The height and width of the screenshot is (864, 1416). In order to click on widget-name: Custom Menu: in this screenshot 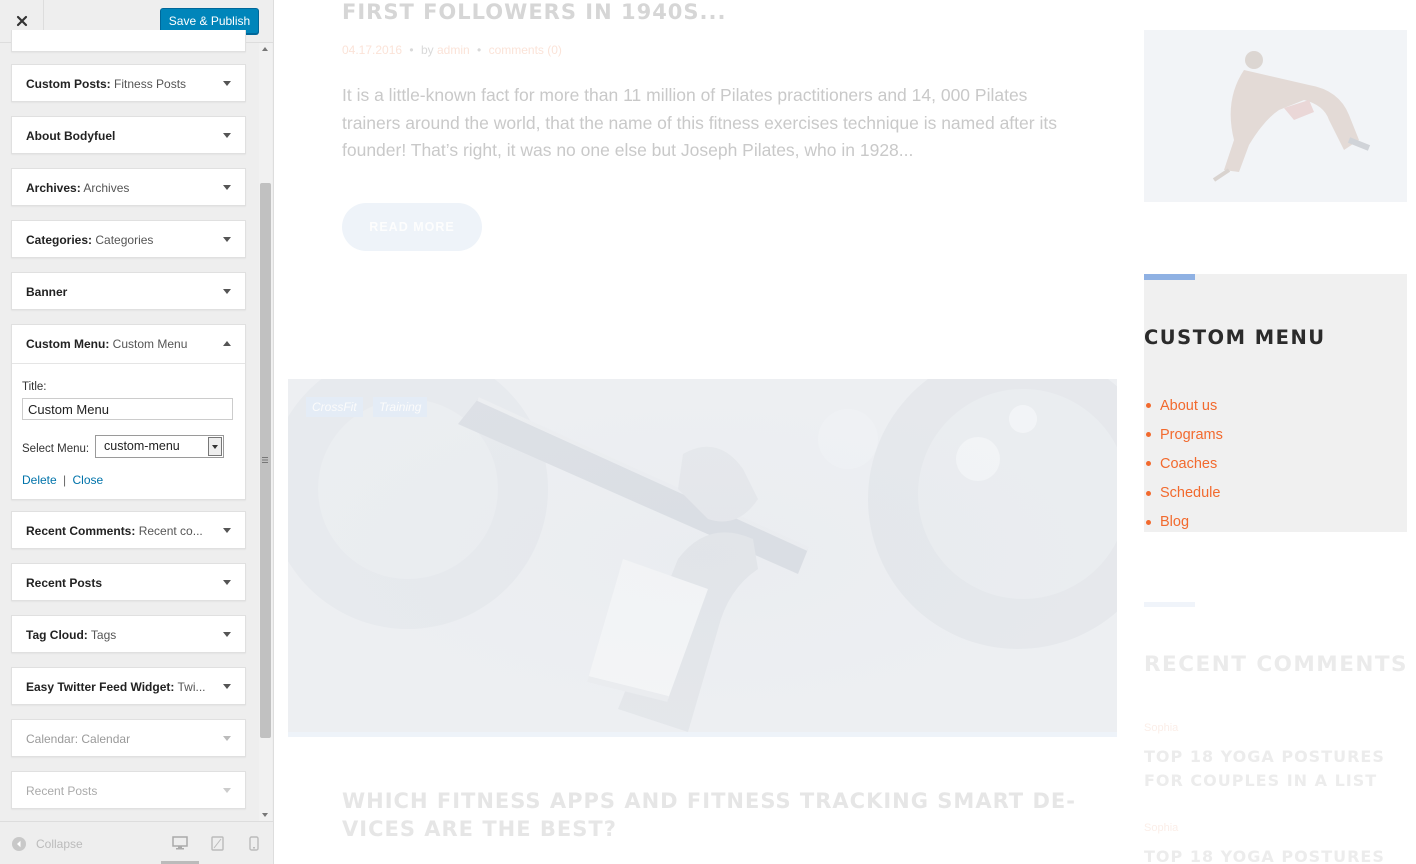, I will do `click(68, 344)`.